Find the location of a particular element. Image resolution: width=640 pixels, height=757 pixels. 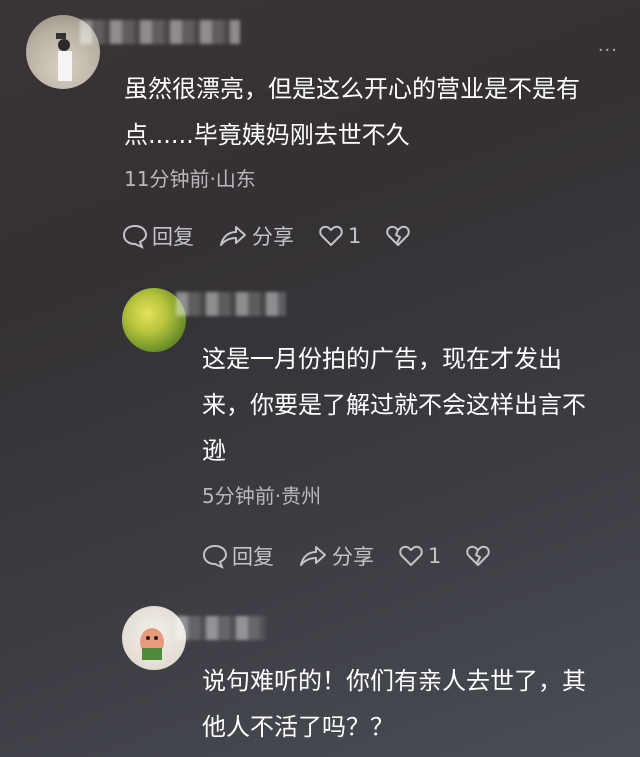

comment-text-line: 说句难听的！你们有亲人去世了，其 is located at coordinates (394, 681).